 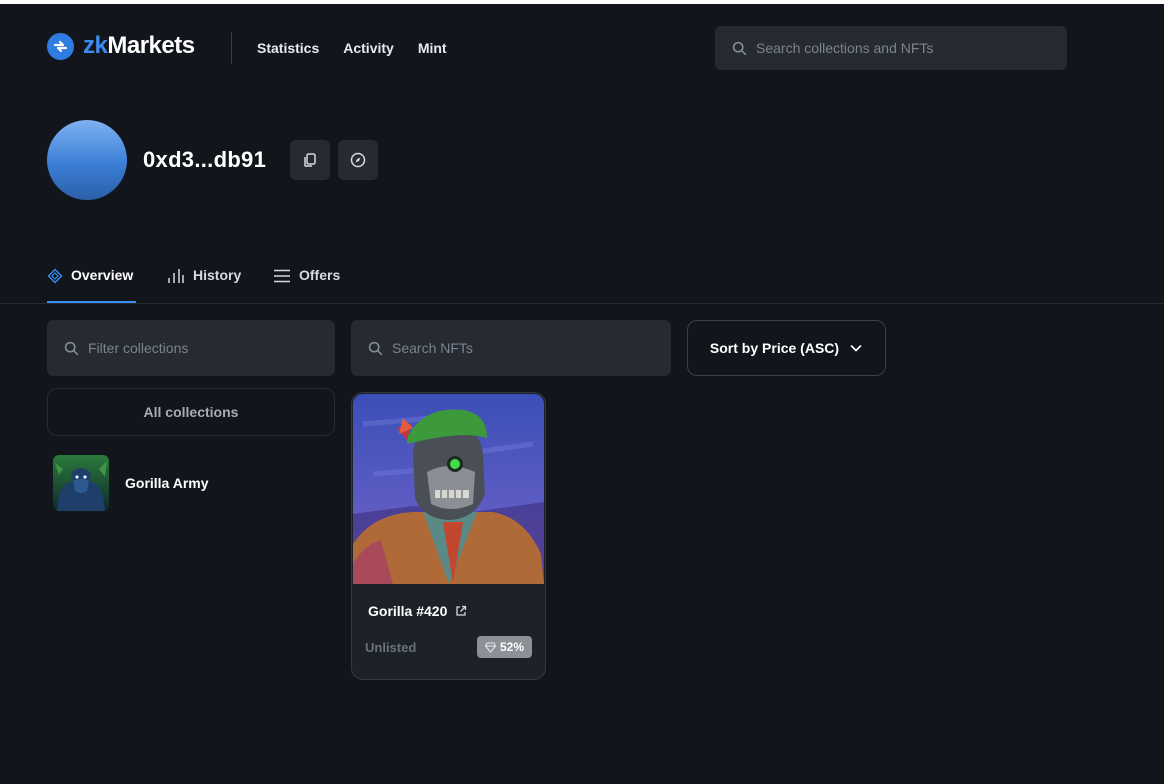 I want to click on nft-card: Gorilla #420 Unlisted 52%, so click(x=448, y=536).